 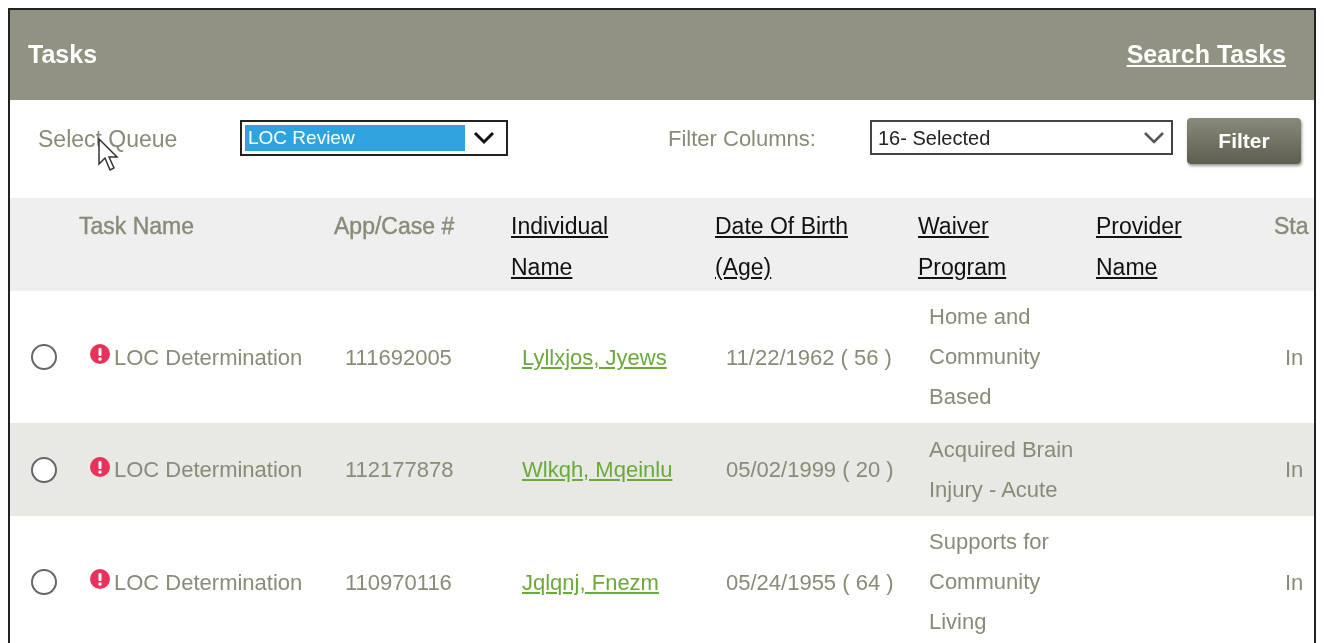 I want to click on queue-dropdown: LOC Review, so click(x=374, y=138).